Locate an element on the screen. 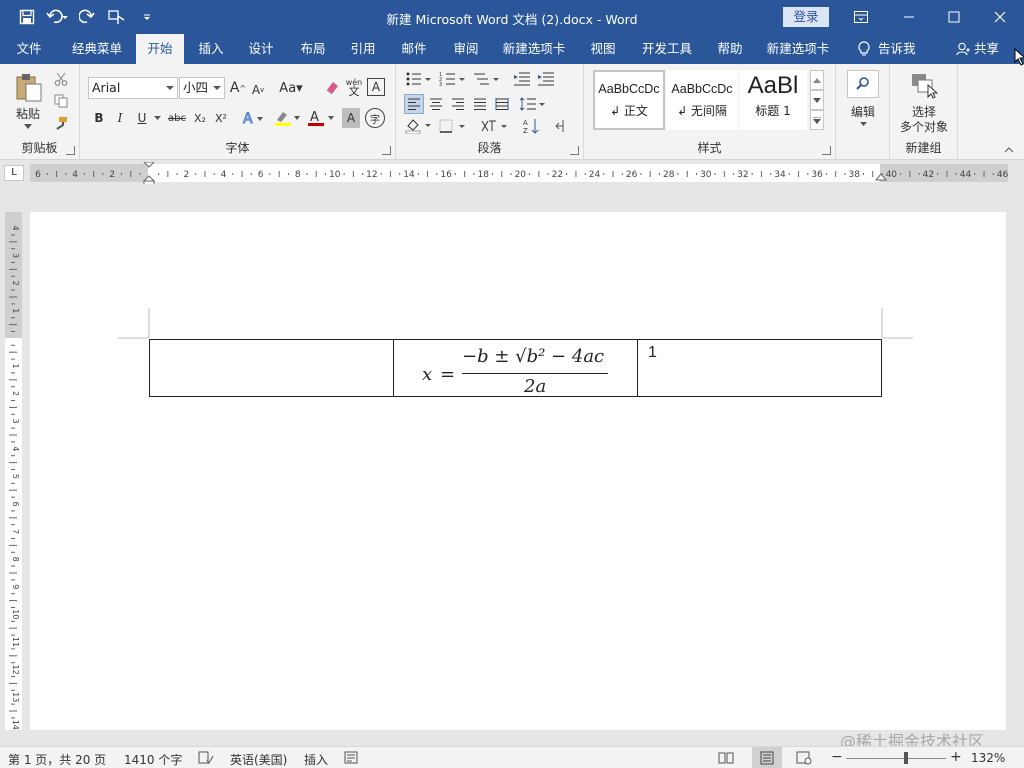  insert-mode: 插入 is located at coordinates (316, 759).